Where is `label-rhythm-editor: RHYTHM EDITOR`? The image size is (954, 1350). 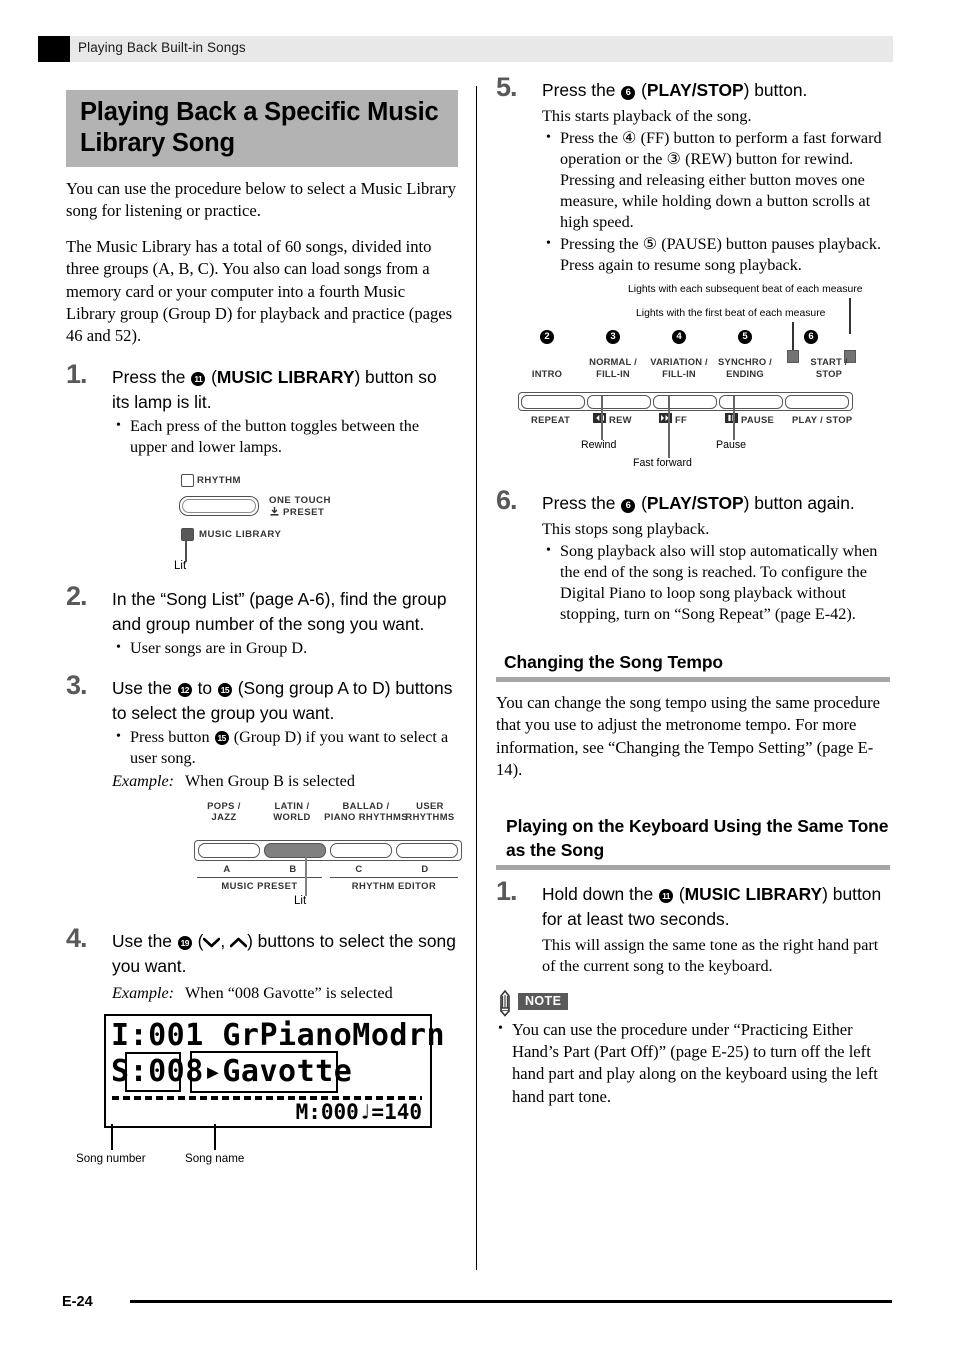
label-rhythm-editor: RHYTHM EDITOR is located at coordinates (394, 885).